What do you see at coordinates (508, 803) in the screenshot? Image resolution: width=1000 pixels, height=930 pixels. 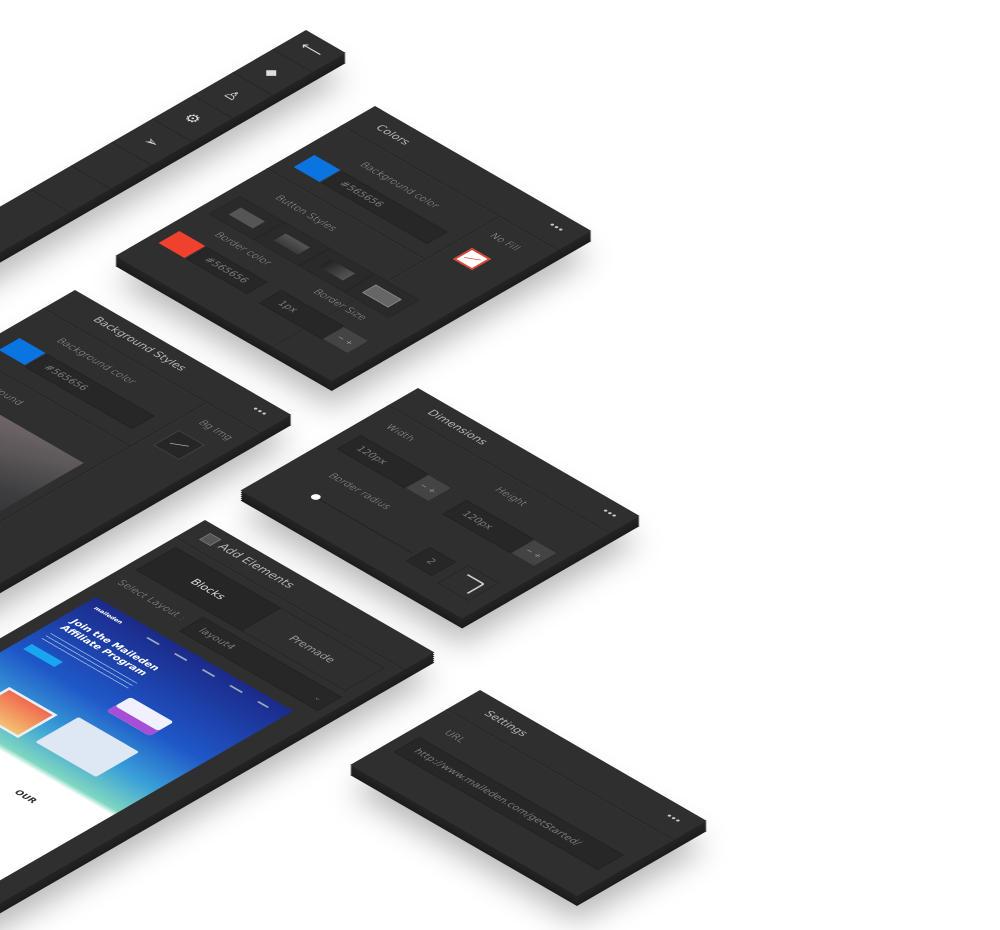 I see `url-input: http://www.maileden.com/getStarted/` at bounding box center [508, 803].